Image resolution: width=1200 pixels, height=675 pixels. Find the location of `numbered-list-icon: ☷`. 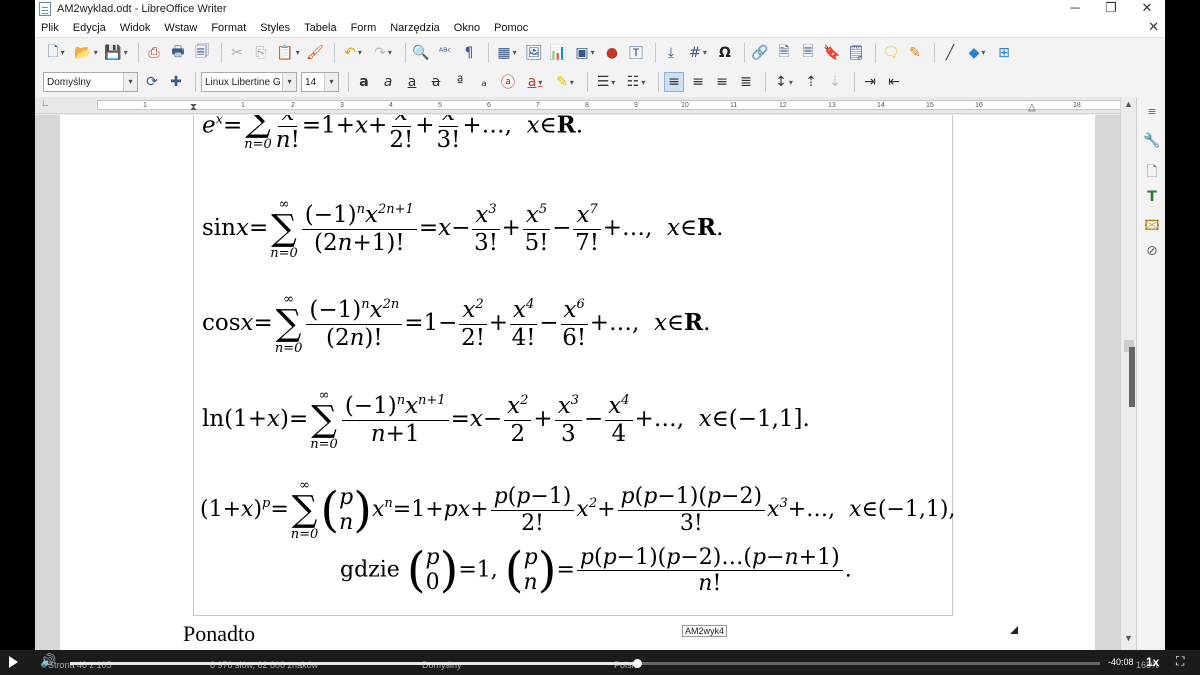

numbered-list-icon: ☷ is located at coordinates (636, 82).